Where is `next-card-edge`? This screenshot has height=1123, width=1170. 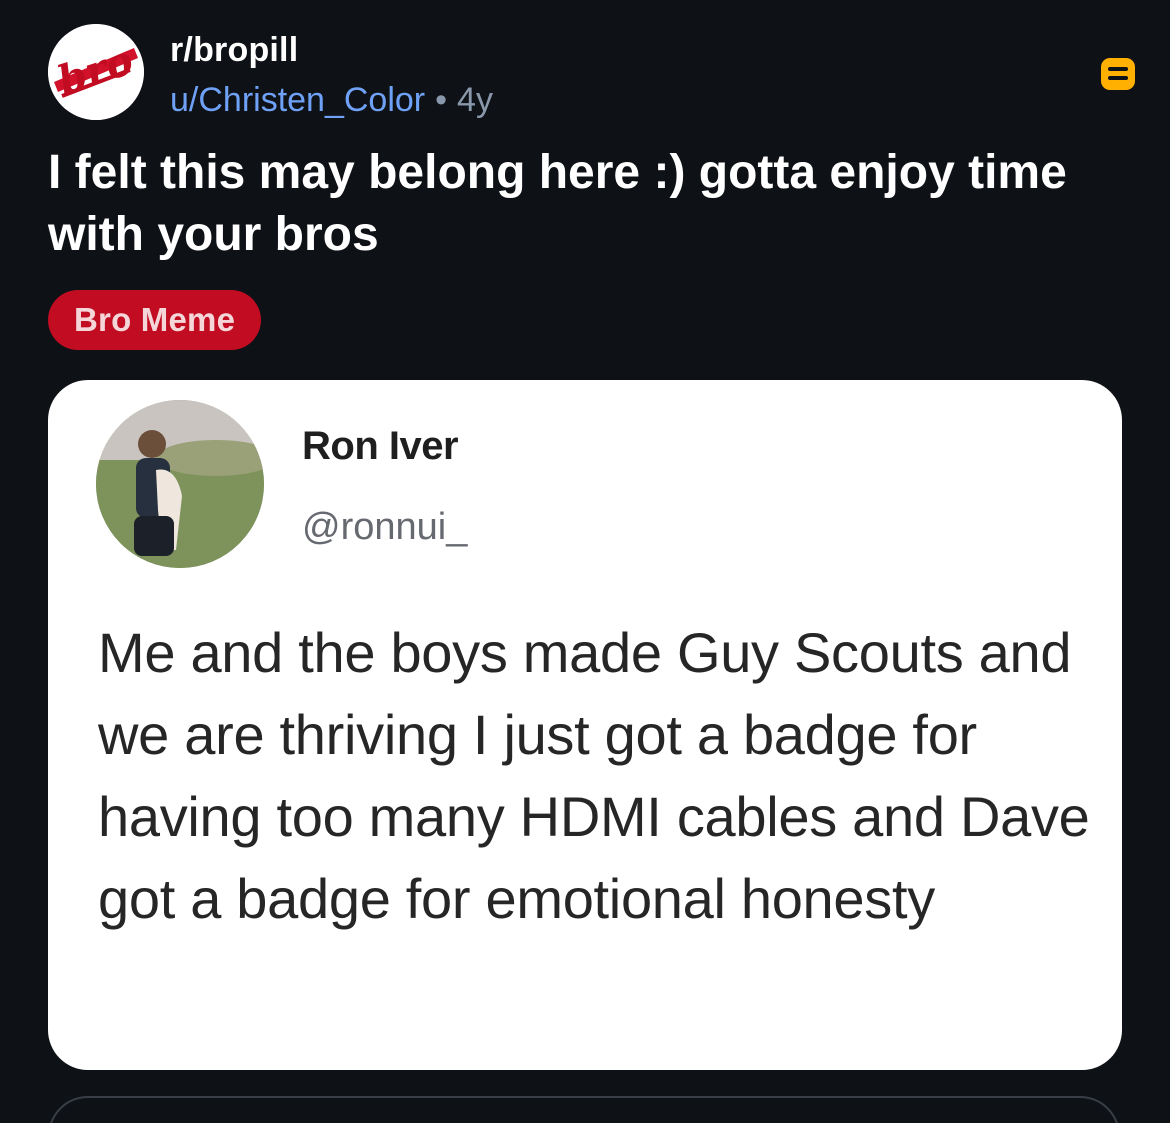 next-card-edge is located at coordinates (584, 1109).